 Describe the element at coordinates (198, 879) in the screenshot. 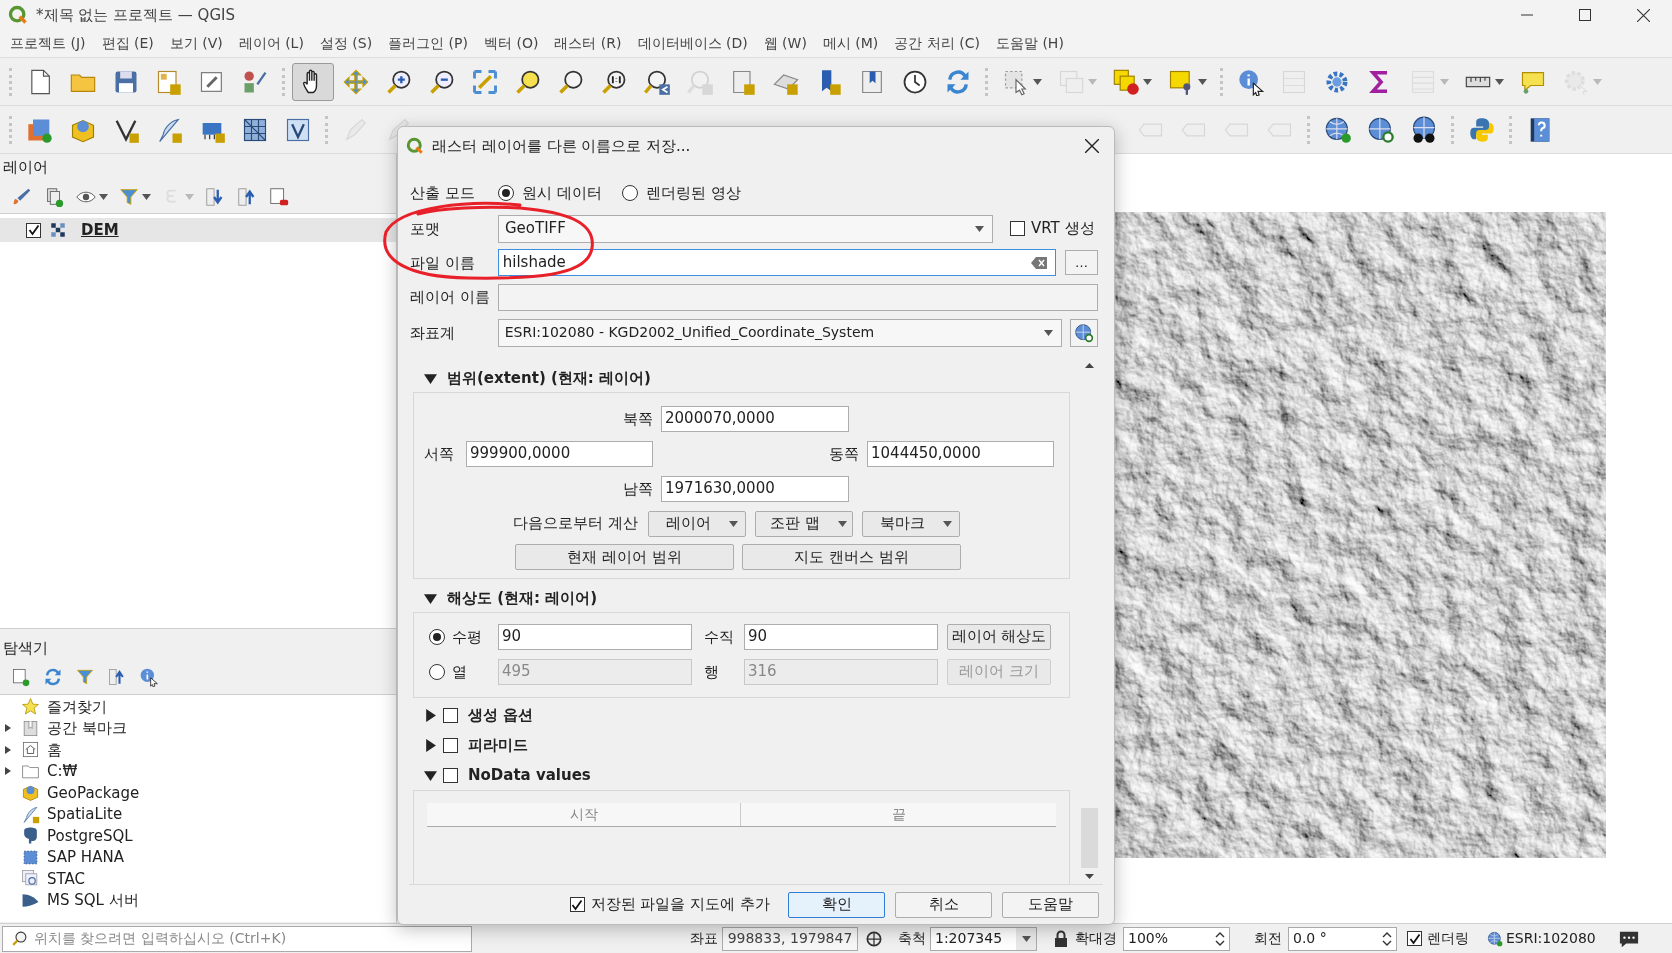

I see `browser-item: STAC` at that location.